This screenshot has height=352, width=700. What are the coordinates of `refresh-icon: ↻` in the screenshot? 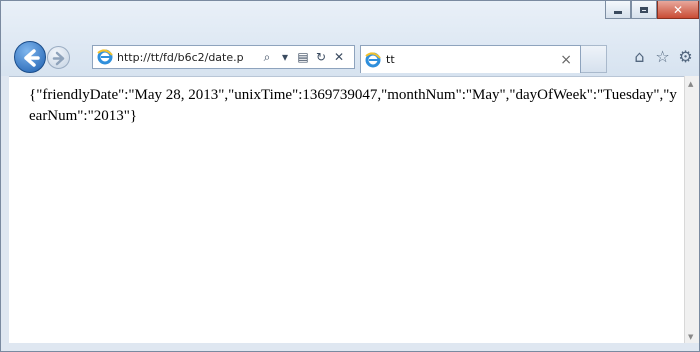 It's located at (321, 57).